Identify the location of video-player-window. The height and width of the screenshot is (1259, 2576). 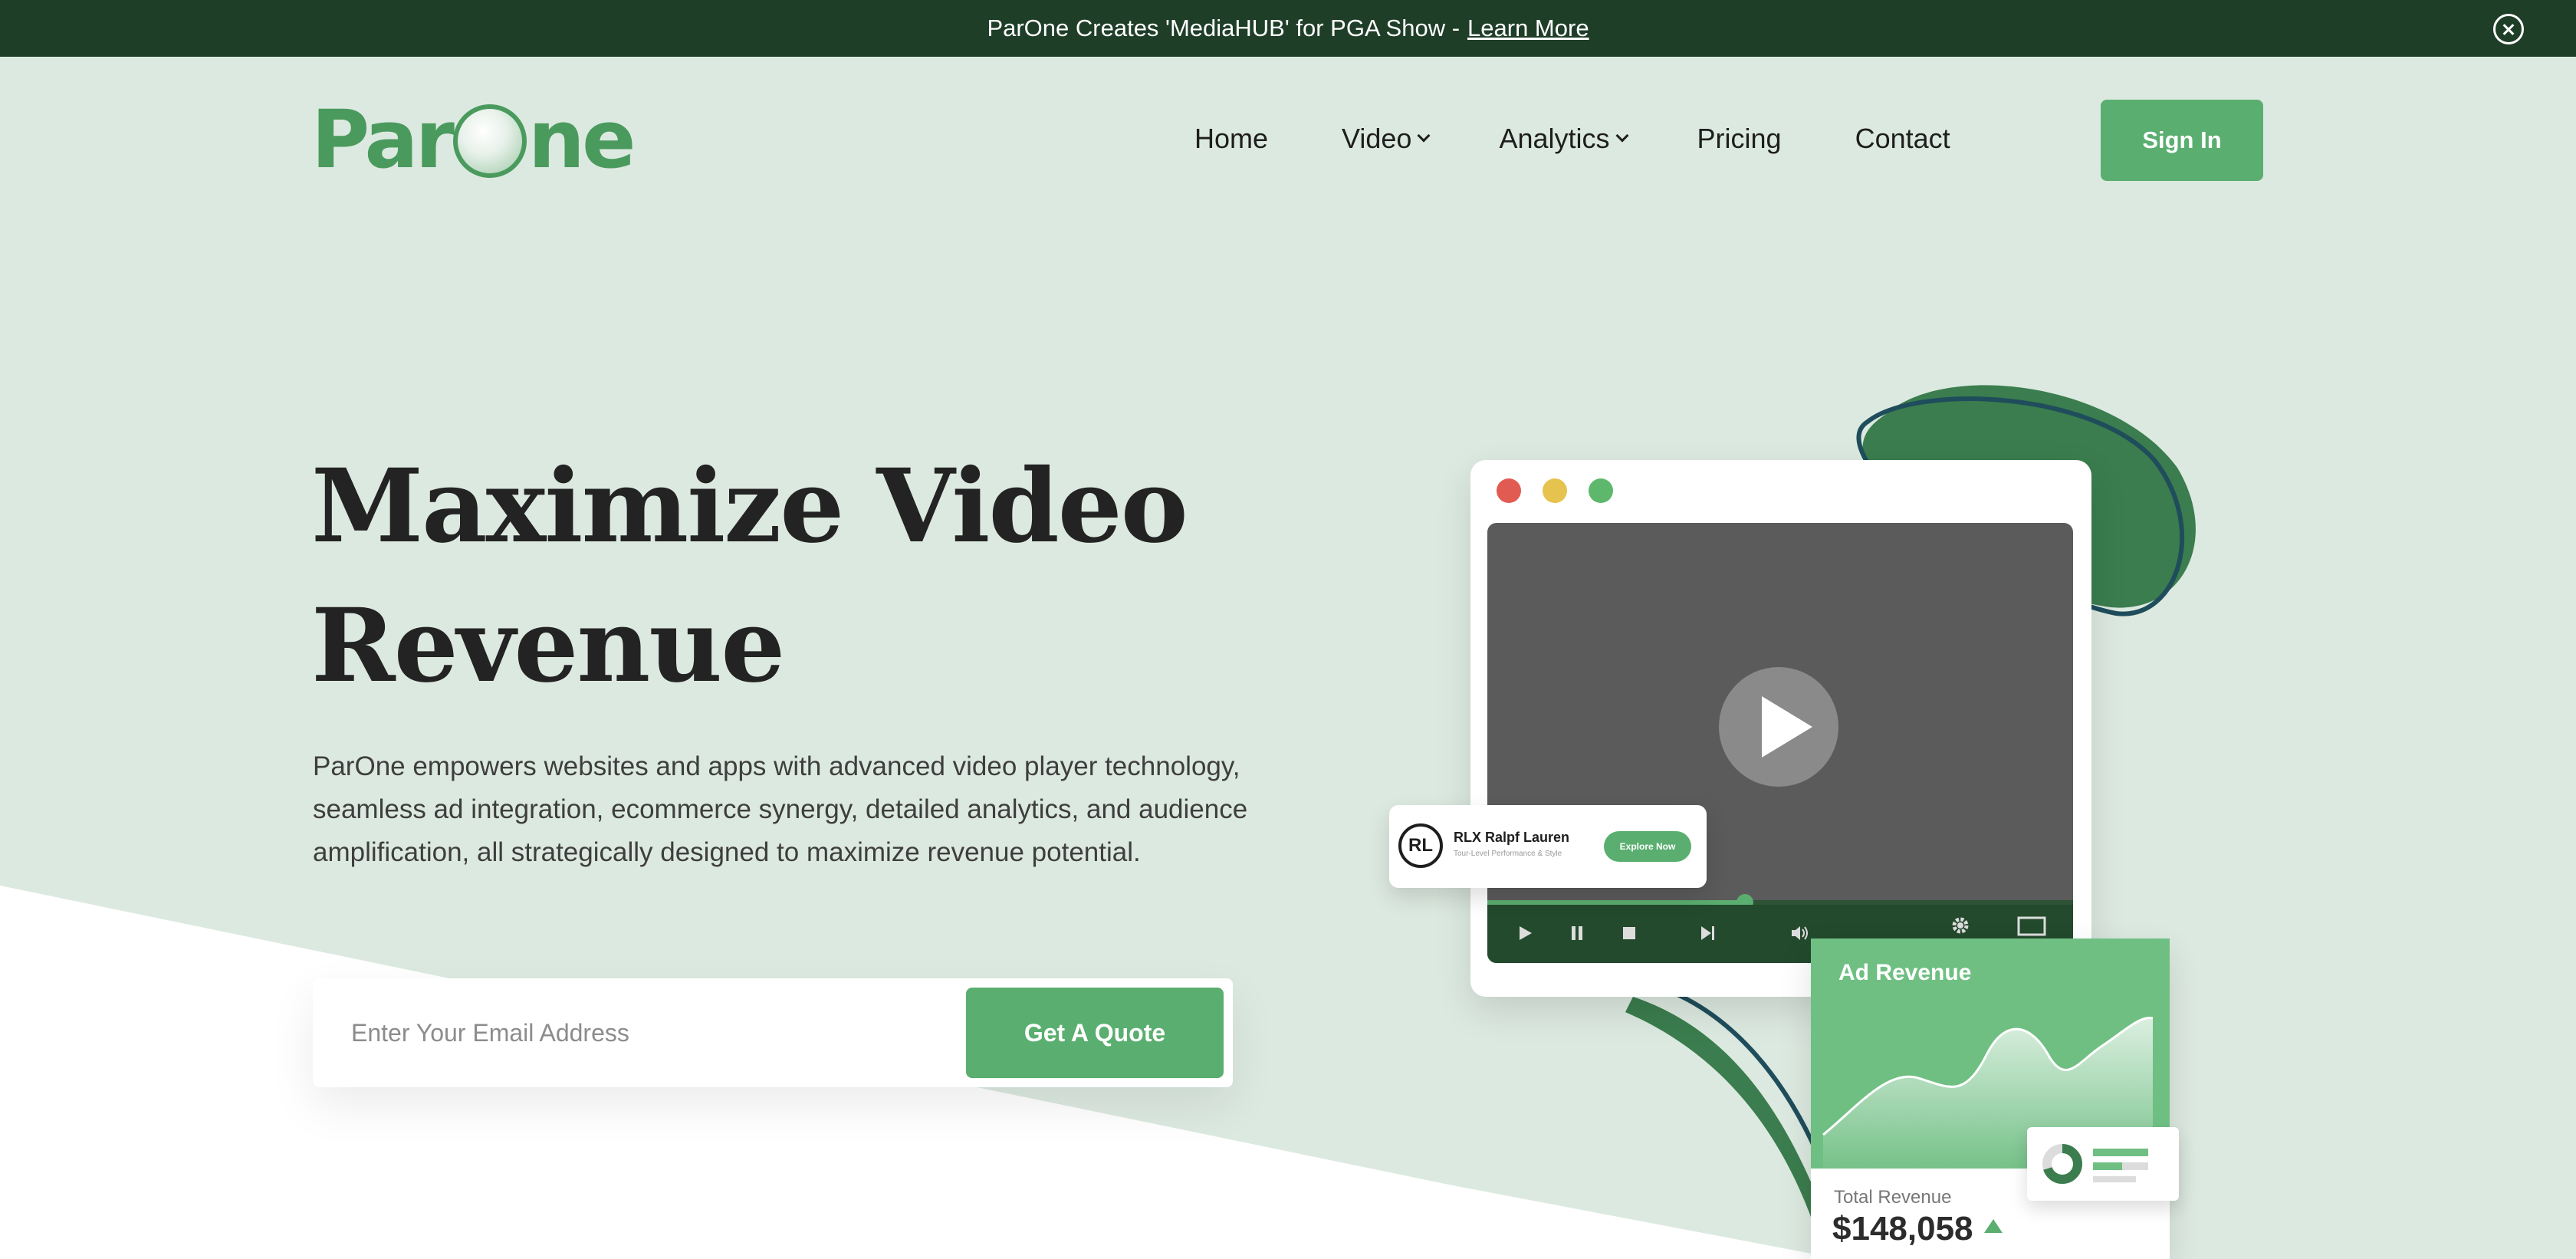
(1780, 728).